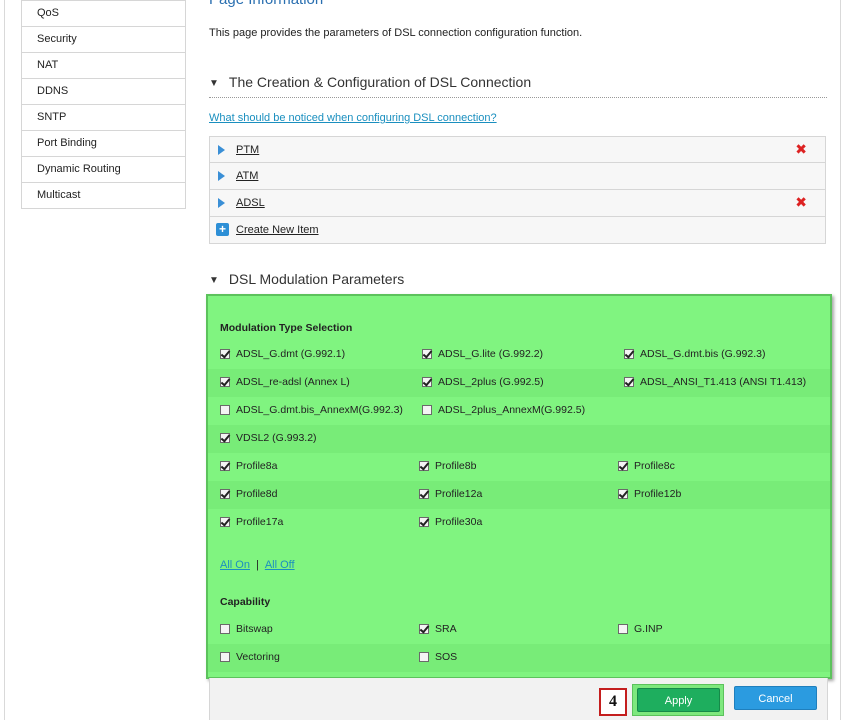 The height and width of the screenshot is (720, 846). I want to click on connection-link-adsl: ADSL, so click(250, 203).